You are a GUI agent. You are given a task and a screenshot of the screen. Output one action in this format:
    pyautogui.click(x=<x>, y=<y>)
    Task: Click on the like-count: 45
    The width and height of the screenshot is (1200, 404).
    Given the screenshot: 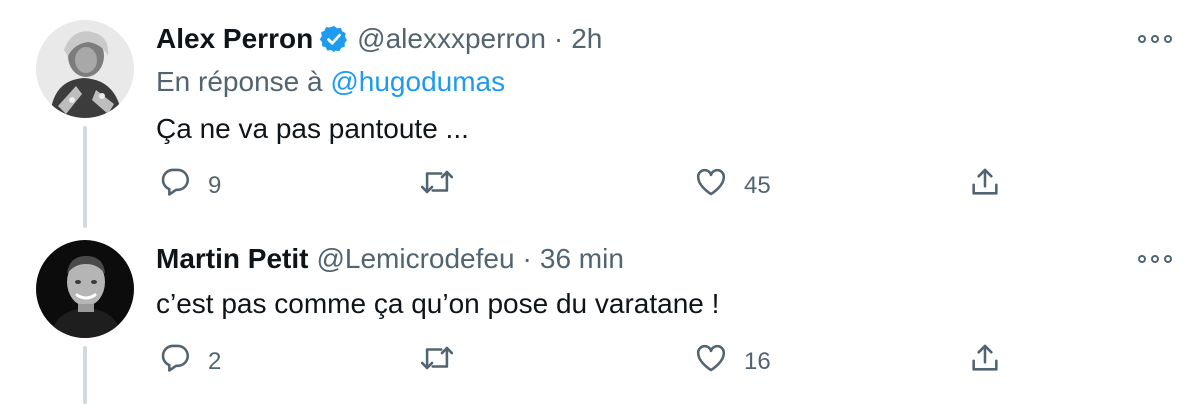 What is the action you would take?
    pyautogui.click(x=757, y=185)
    